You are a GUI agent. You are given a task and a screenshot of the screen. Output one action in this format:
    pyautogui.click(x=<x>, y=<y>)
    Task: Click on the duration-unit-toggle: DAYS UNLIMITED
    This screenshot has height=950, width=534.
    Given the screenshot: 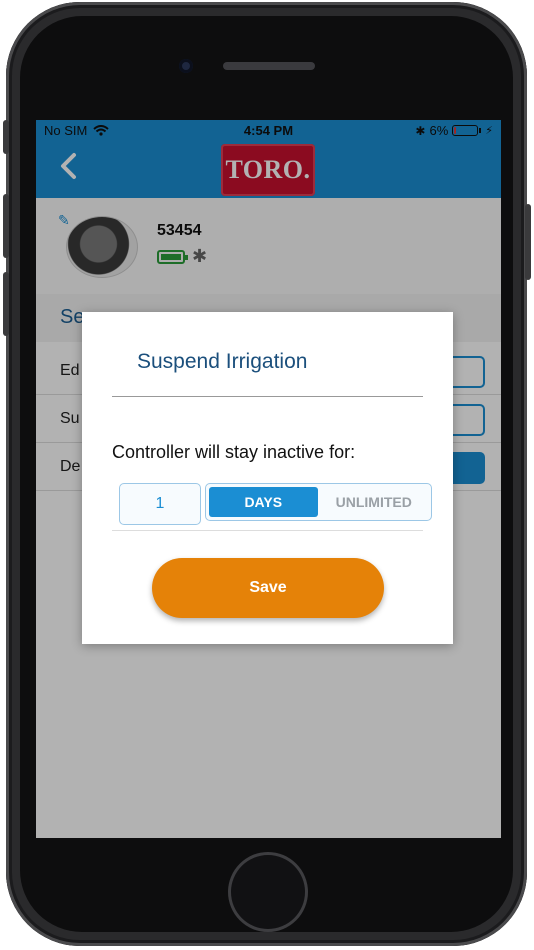 What is the action you would take?
    pyautogui.click(x=318, y=502)
    